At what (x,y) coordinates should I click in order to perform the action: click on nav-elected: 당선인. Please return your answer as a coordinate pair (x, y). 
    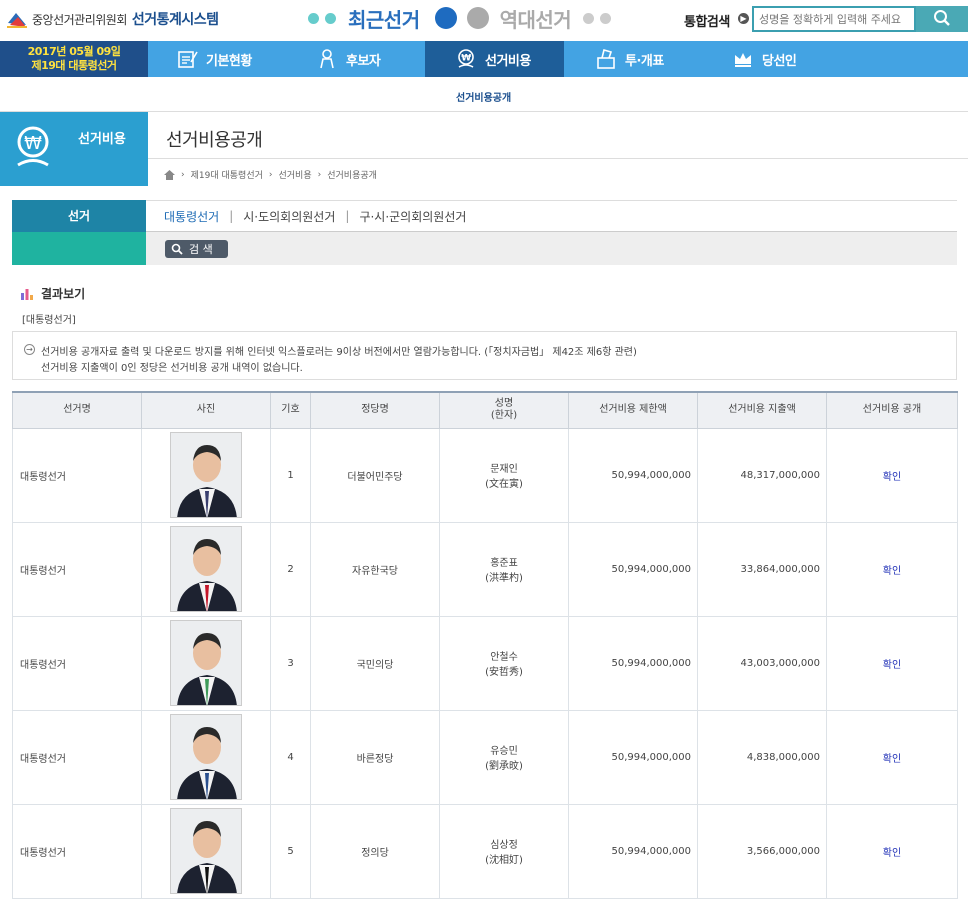
    Looking at the image, I should click on (764, 59).